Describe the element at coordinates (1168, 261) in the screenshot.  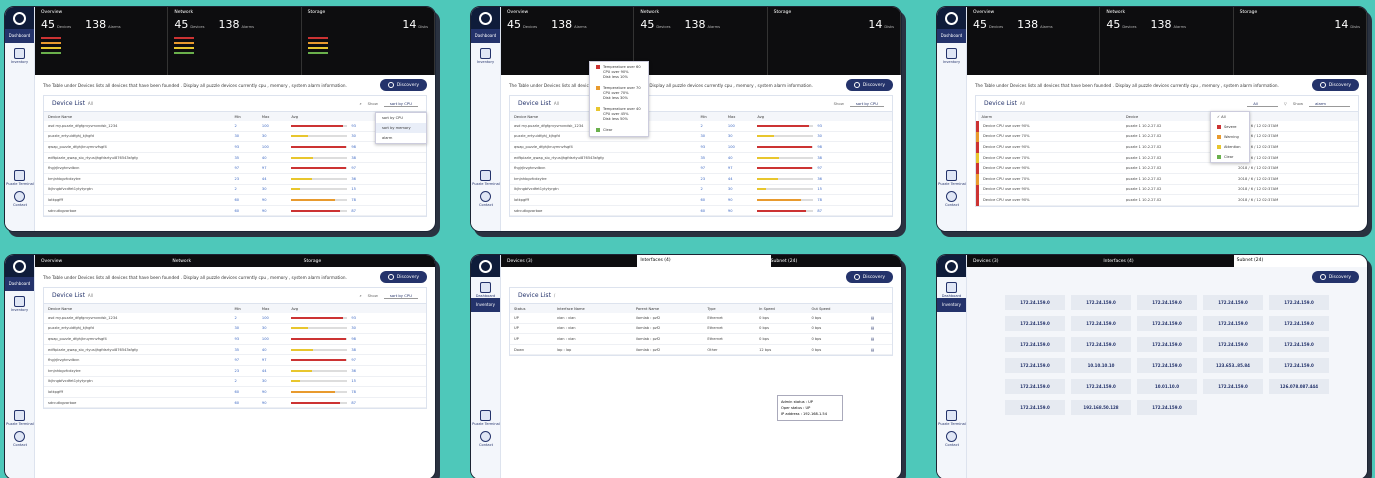
I see `tab-interfaces: Interfaces (4)` at that location.